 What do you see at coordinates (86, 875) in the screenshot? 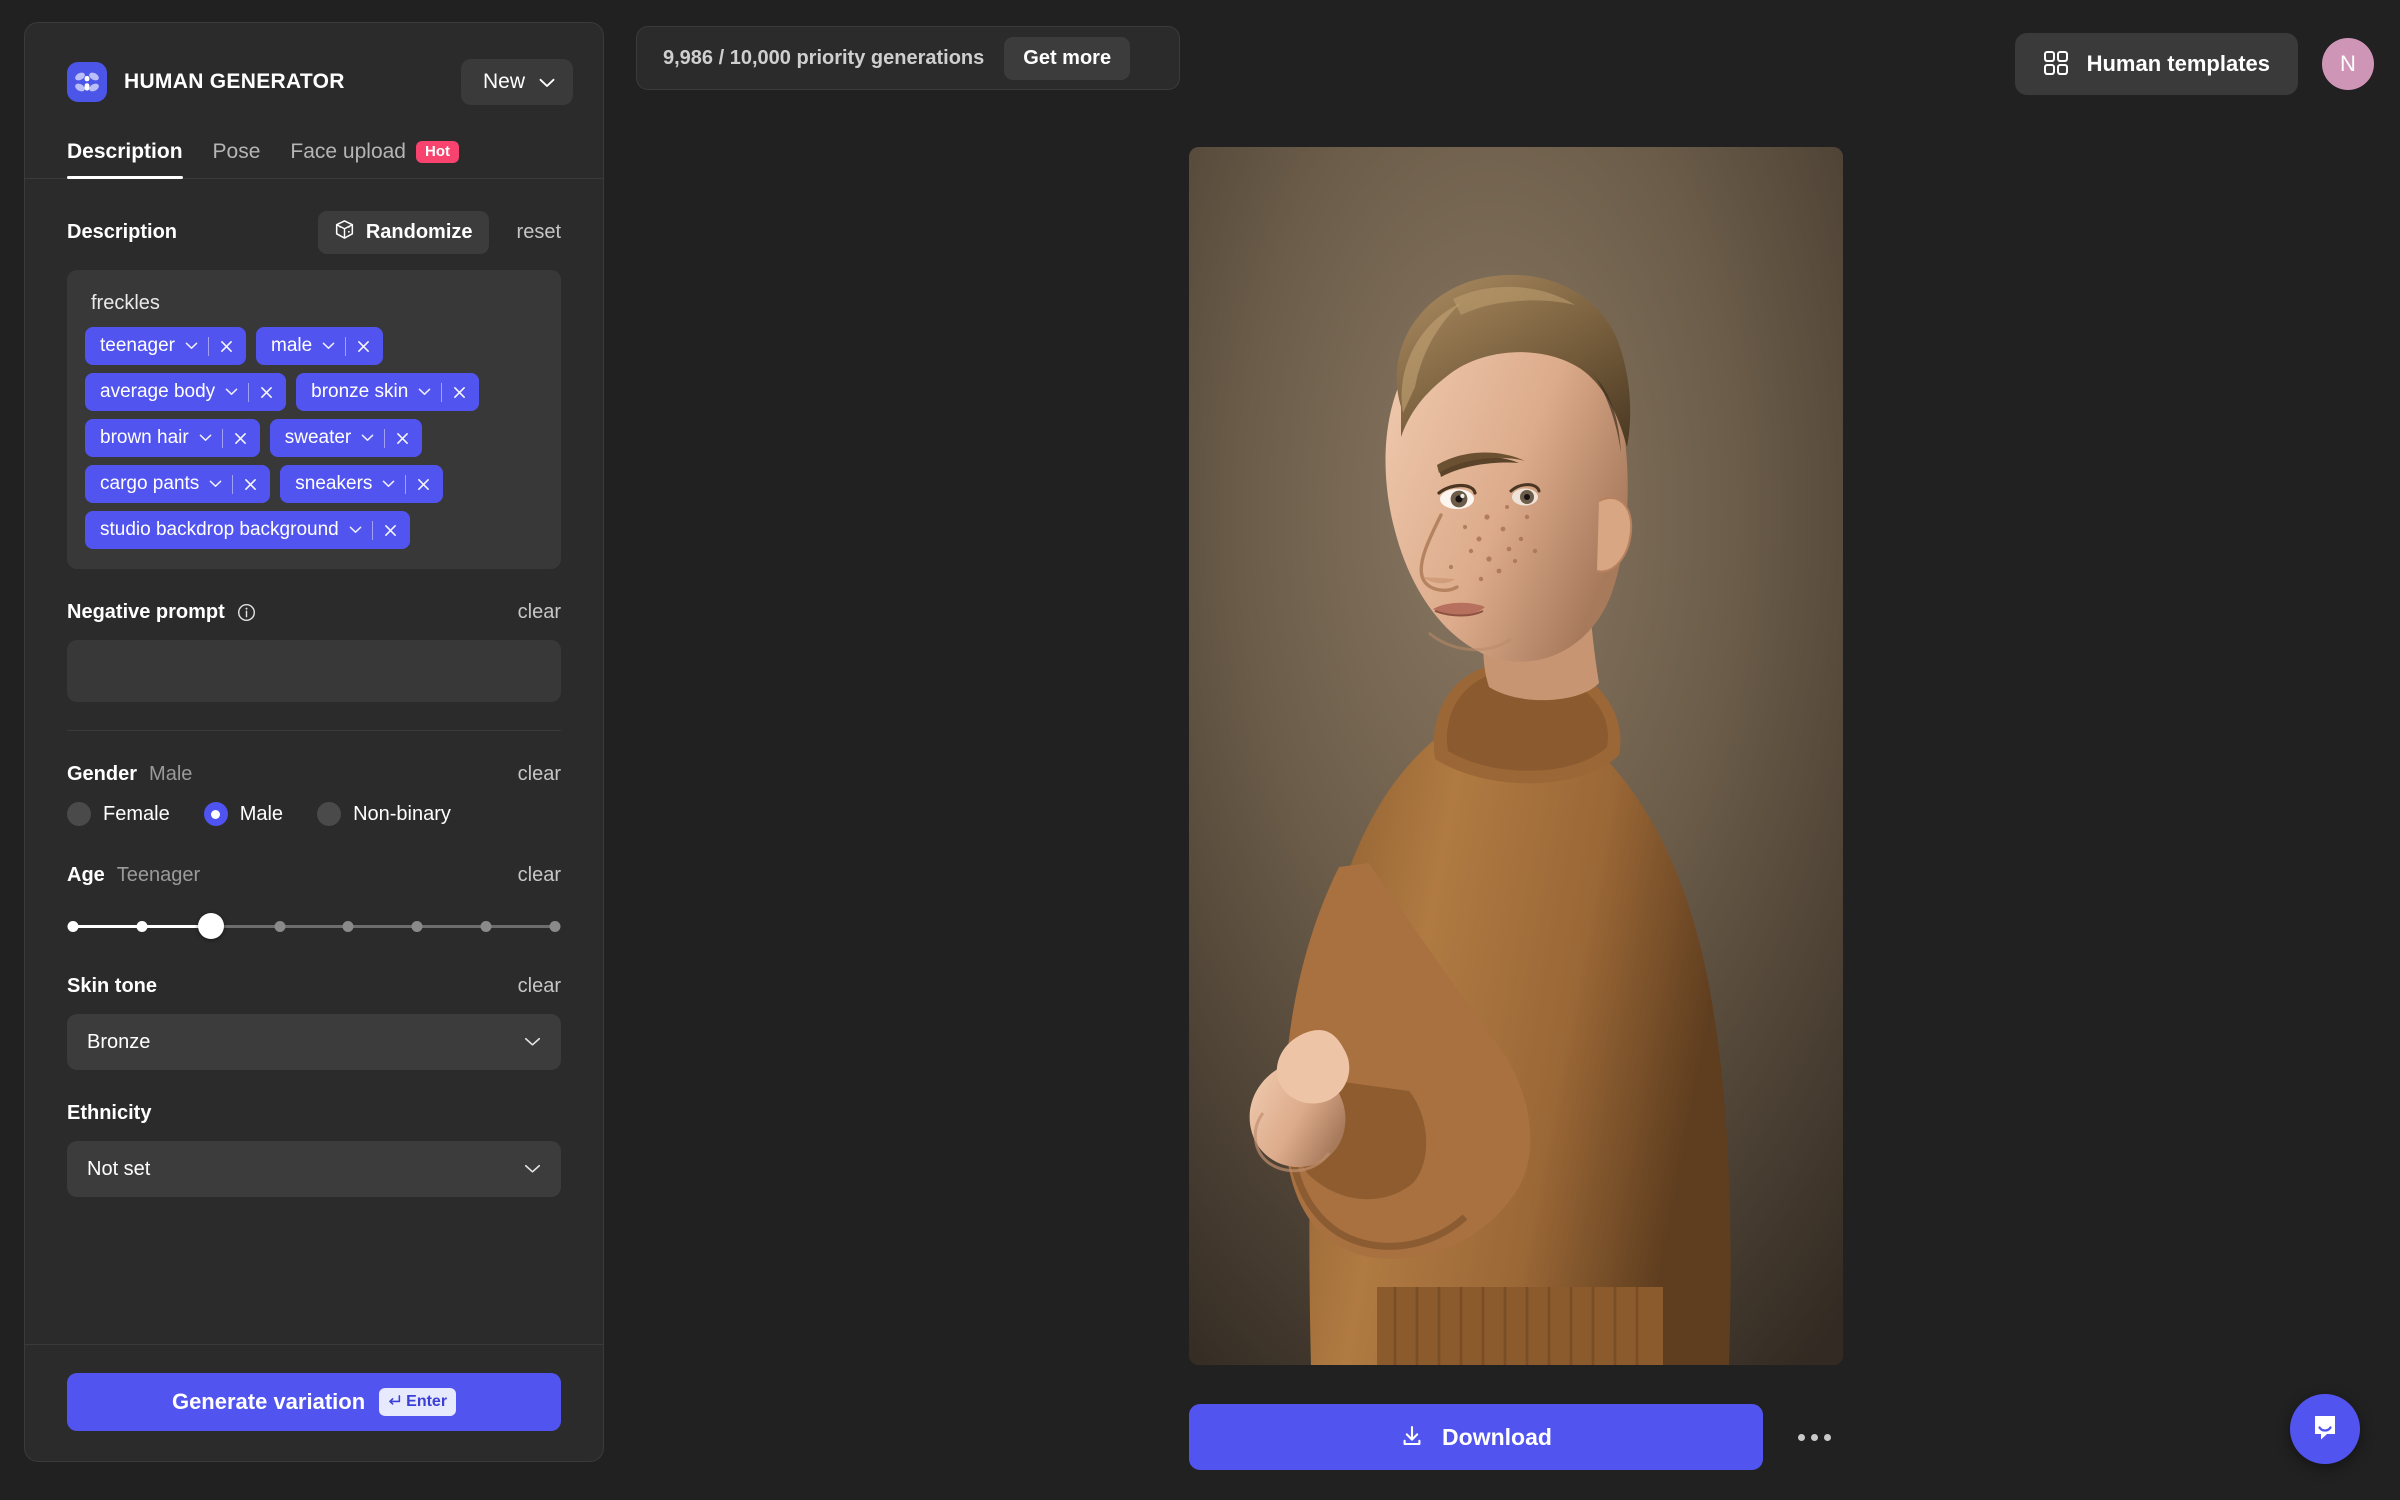
I see `age-title: Age` at bounding box center [86, 875].